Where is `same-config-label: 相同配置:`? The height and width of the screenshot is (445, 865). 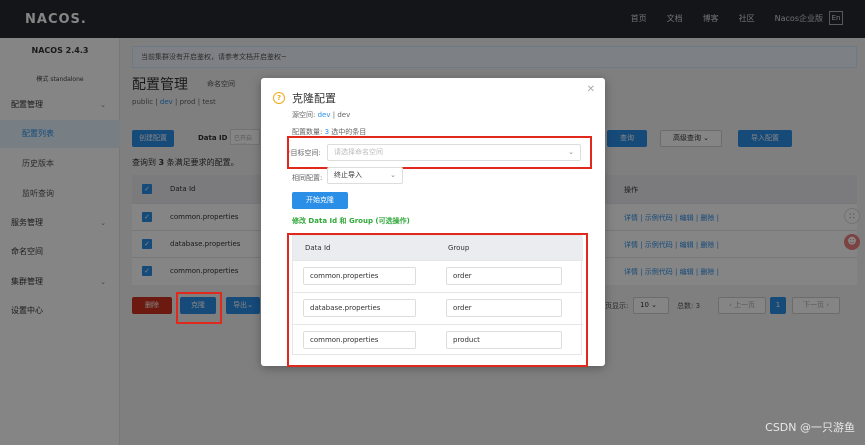
same-config-label: 相同配置: is located at coordinates (307, 178).